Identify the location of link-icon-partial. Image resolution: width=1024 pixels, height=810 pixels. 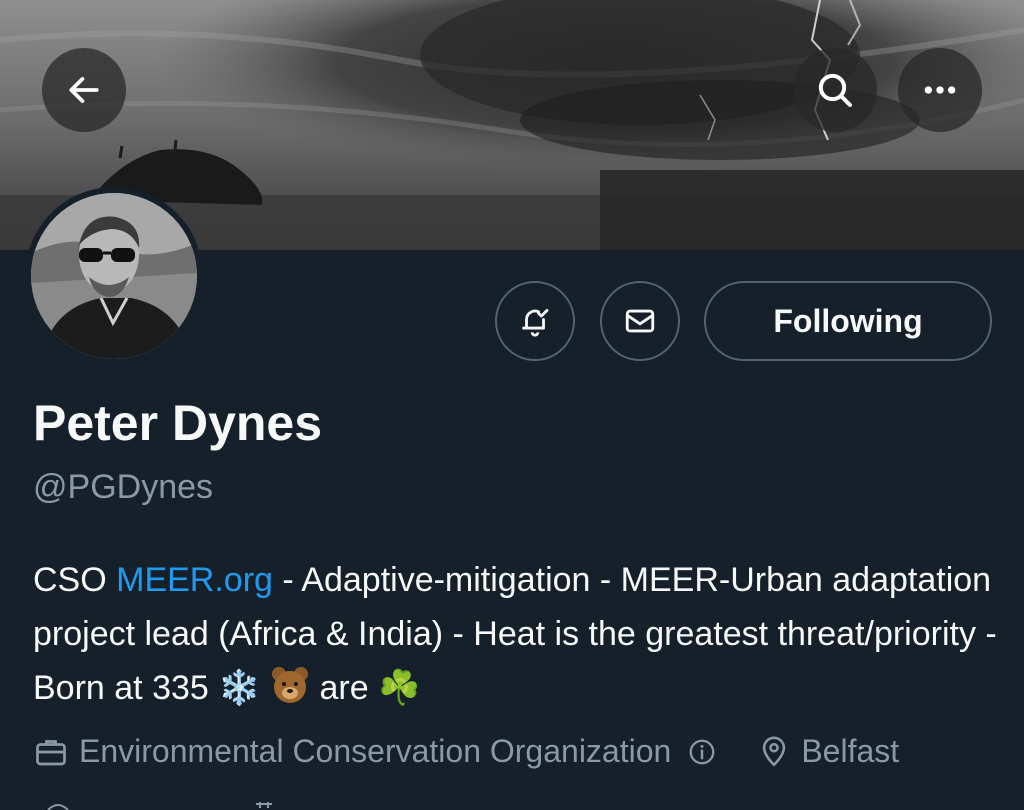
(58, 807).